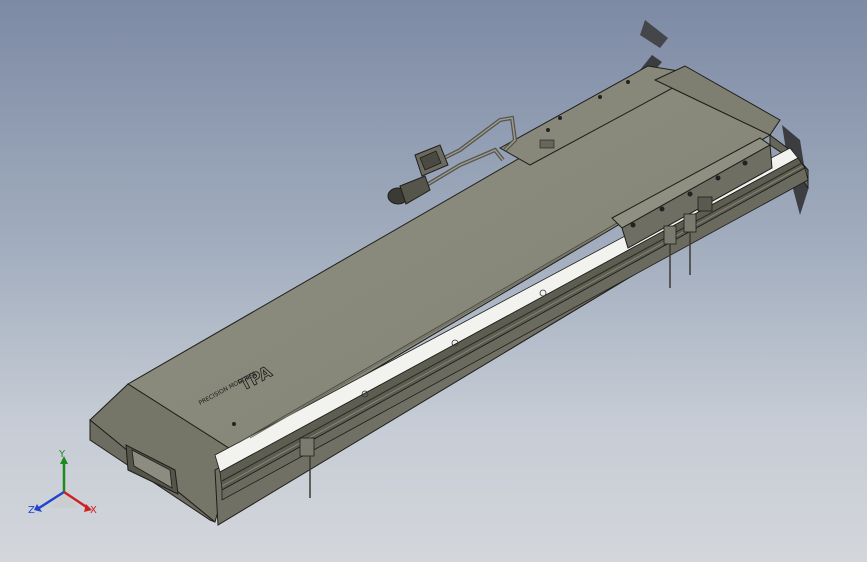  What do you see at coordinates (64, 486) in the screenshot?
I see `coordinate-triad: Y Z X` at bounding box center [64, 486].